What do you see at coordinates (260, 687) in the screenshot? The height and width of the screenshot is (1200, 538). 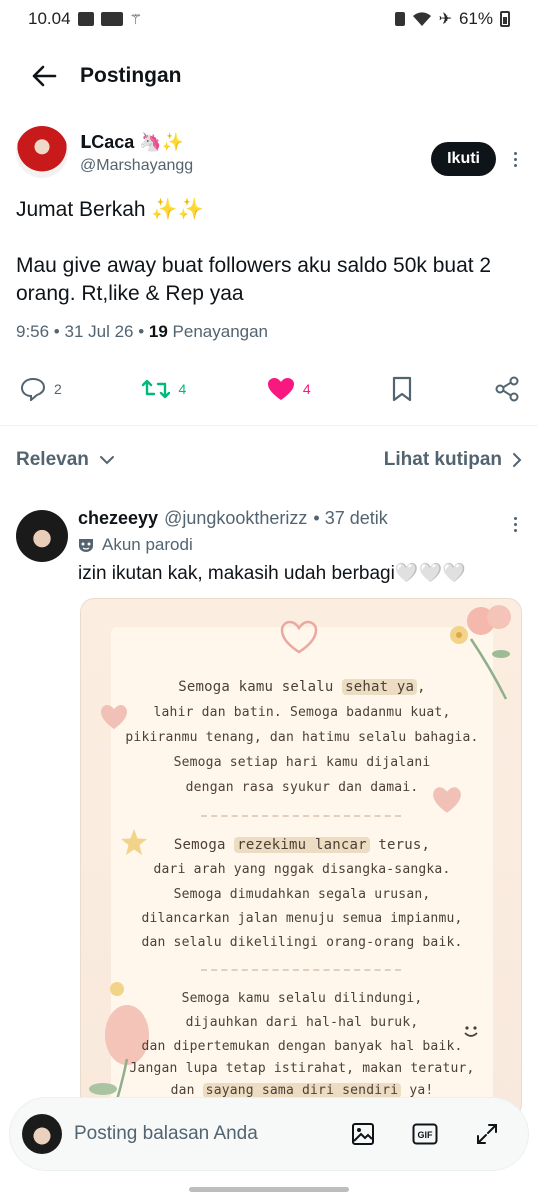 I see `image-text-span: Semoga kamu selalu` at bounding box center [260, 687].